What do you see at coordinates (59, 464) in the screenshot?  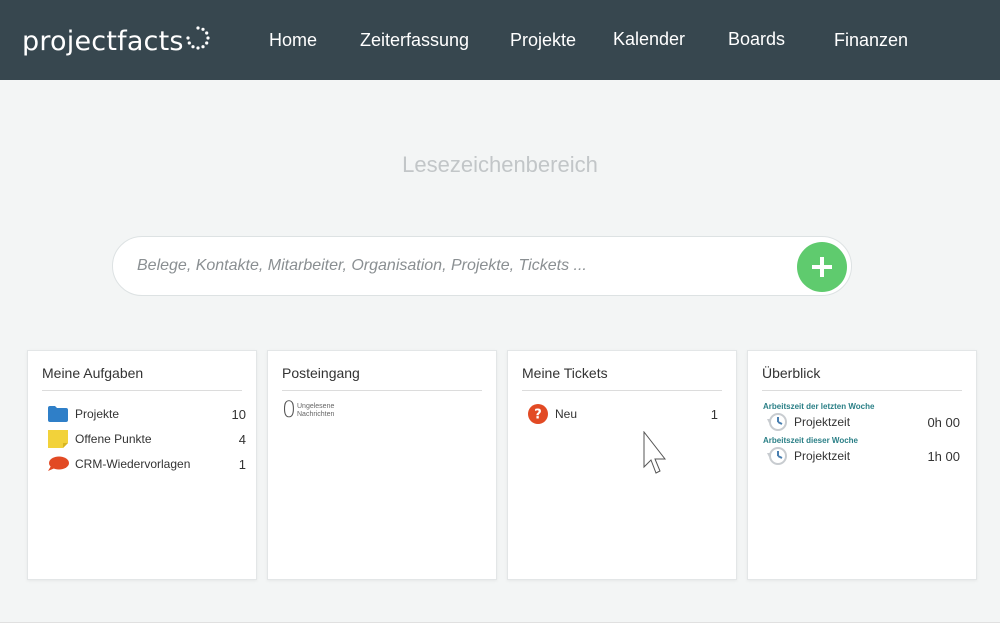 I see `speech-bubble-icon` at bounding box center [59, 464].